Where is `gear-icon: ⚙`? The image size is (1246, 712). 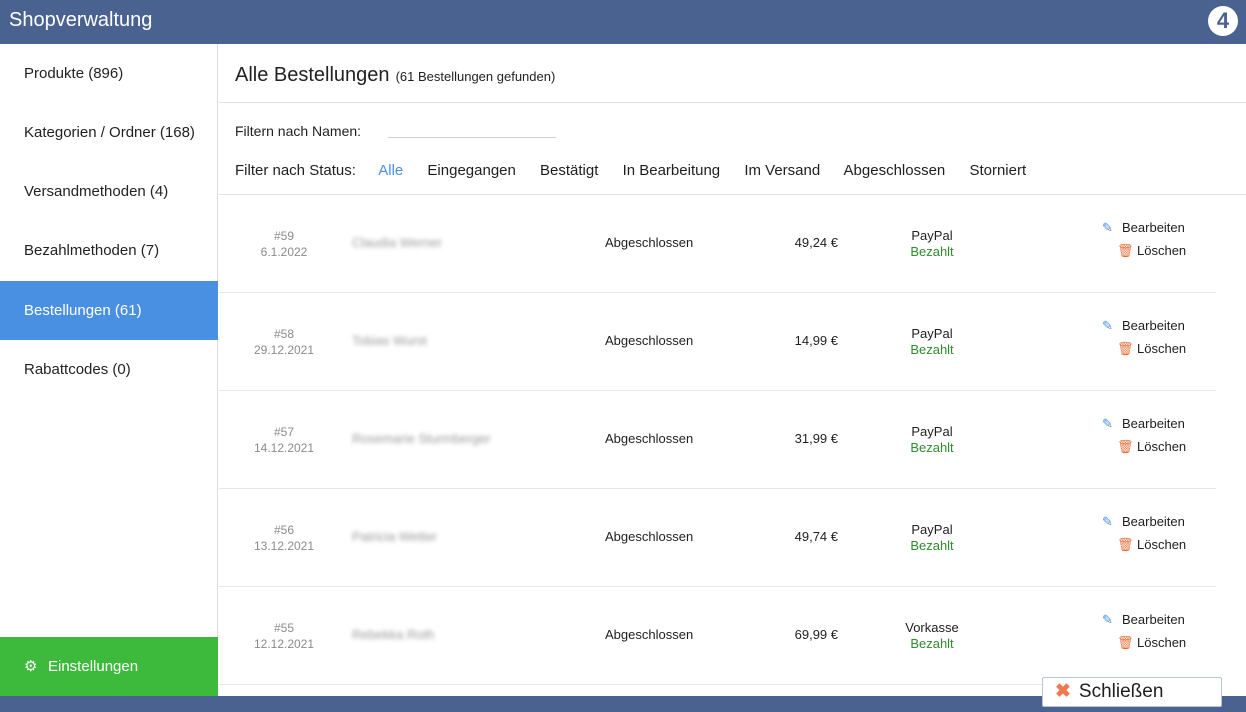 gear-icon: ⚙ is located at coordinates (31, 666).